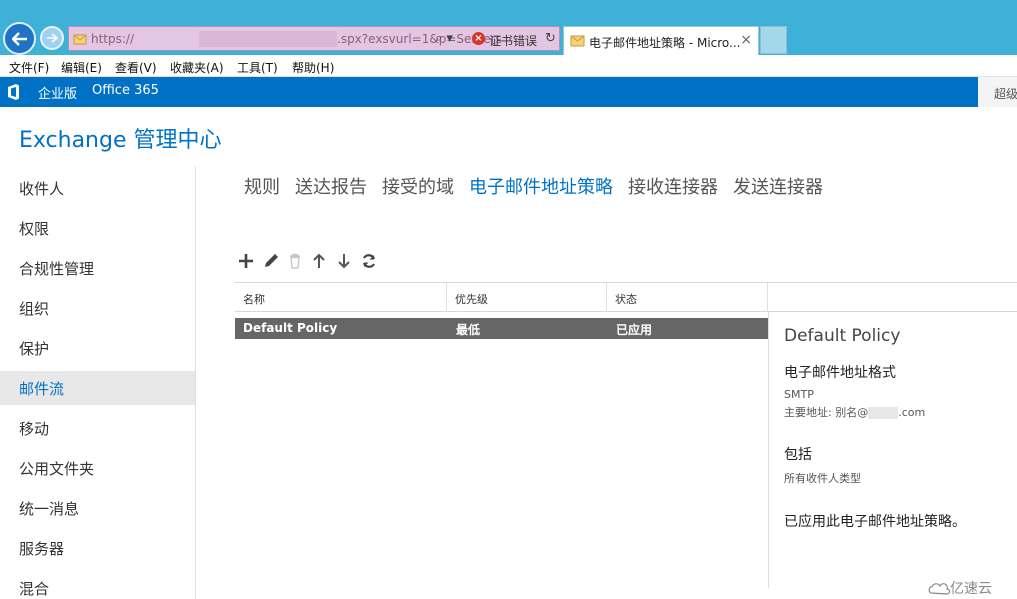  Describe the element at coordinates (125, 90) in the screenshot. I see `brand-office365: Office 365` at that location.